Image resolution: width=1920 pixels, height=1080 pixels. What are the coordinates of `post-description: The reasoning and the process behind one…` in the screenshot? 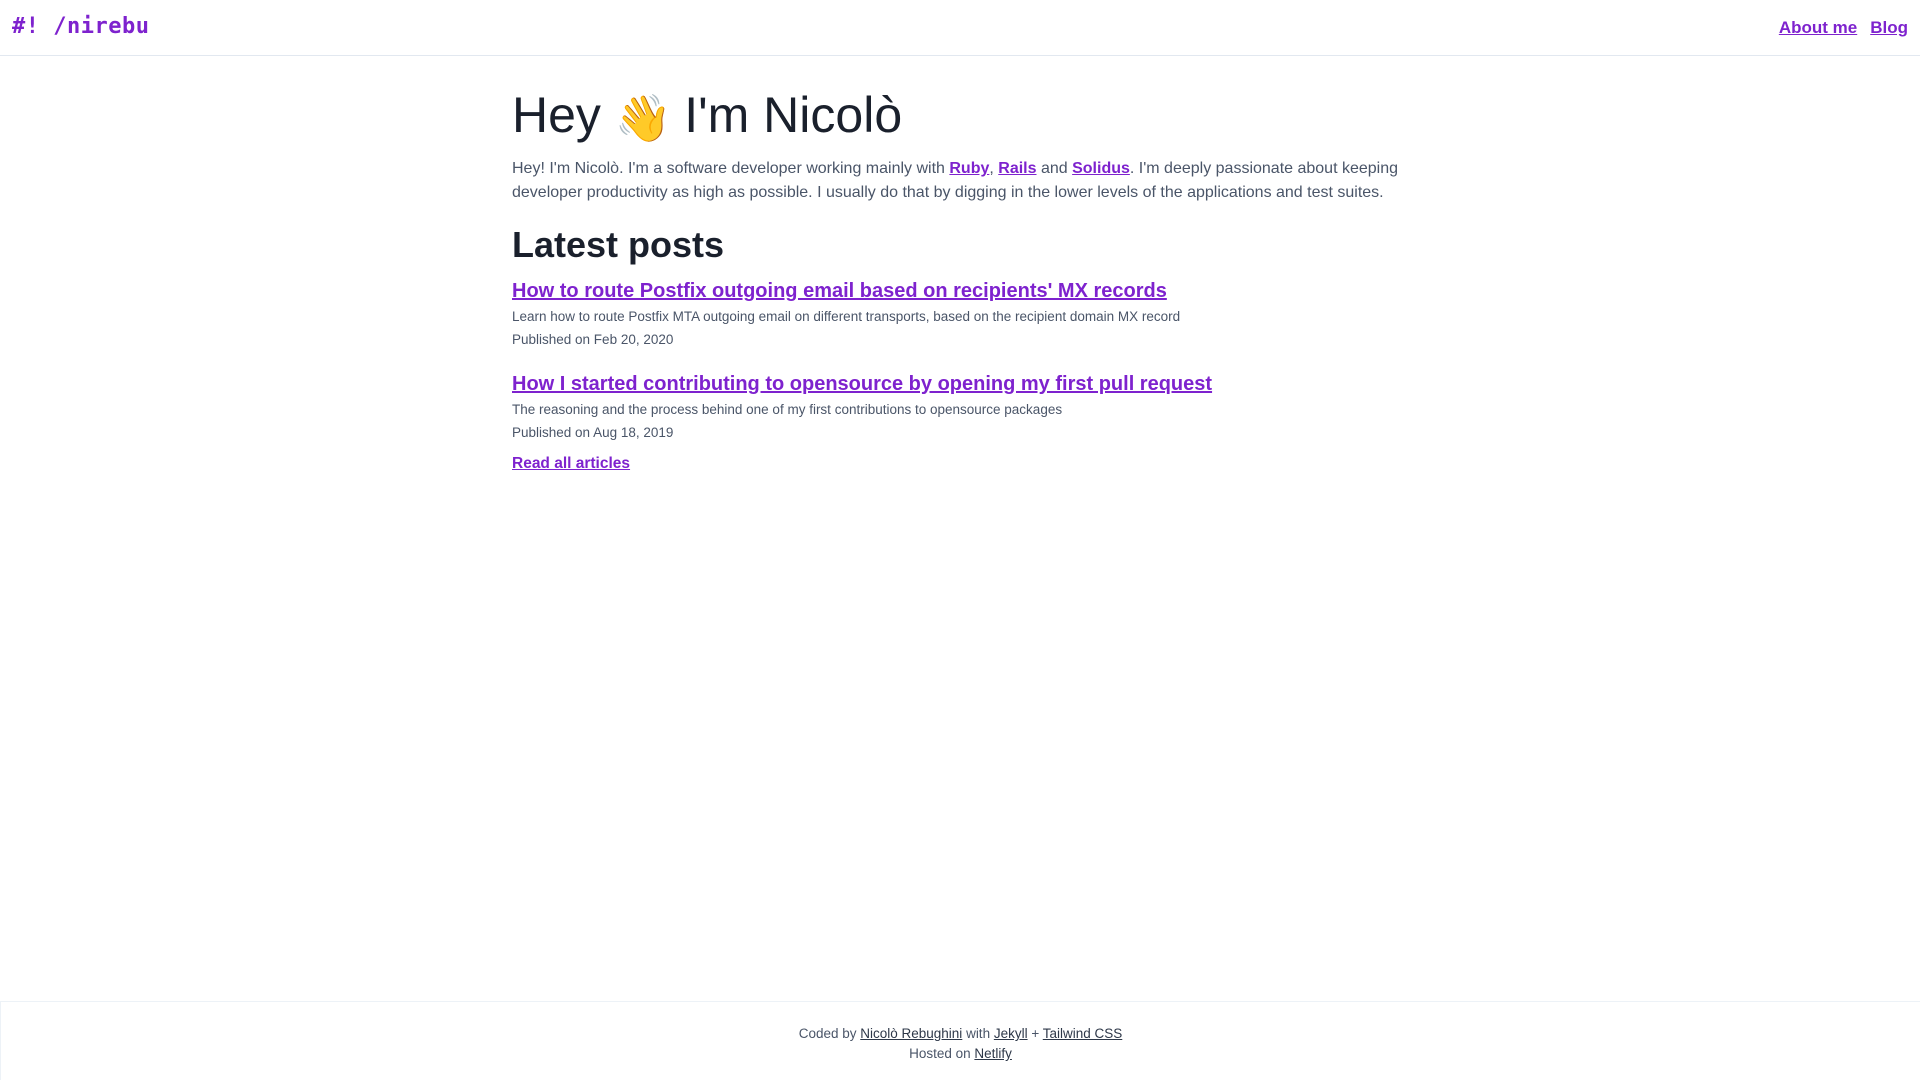 It's located at (787, 409).